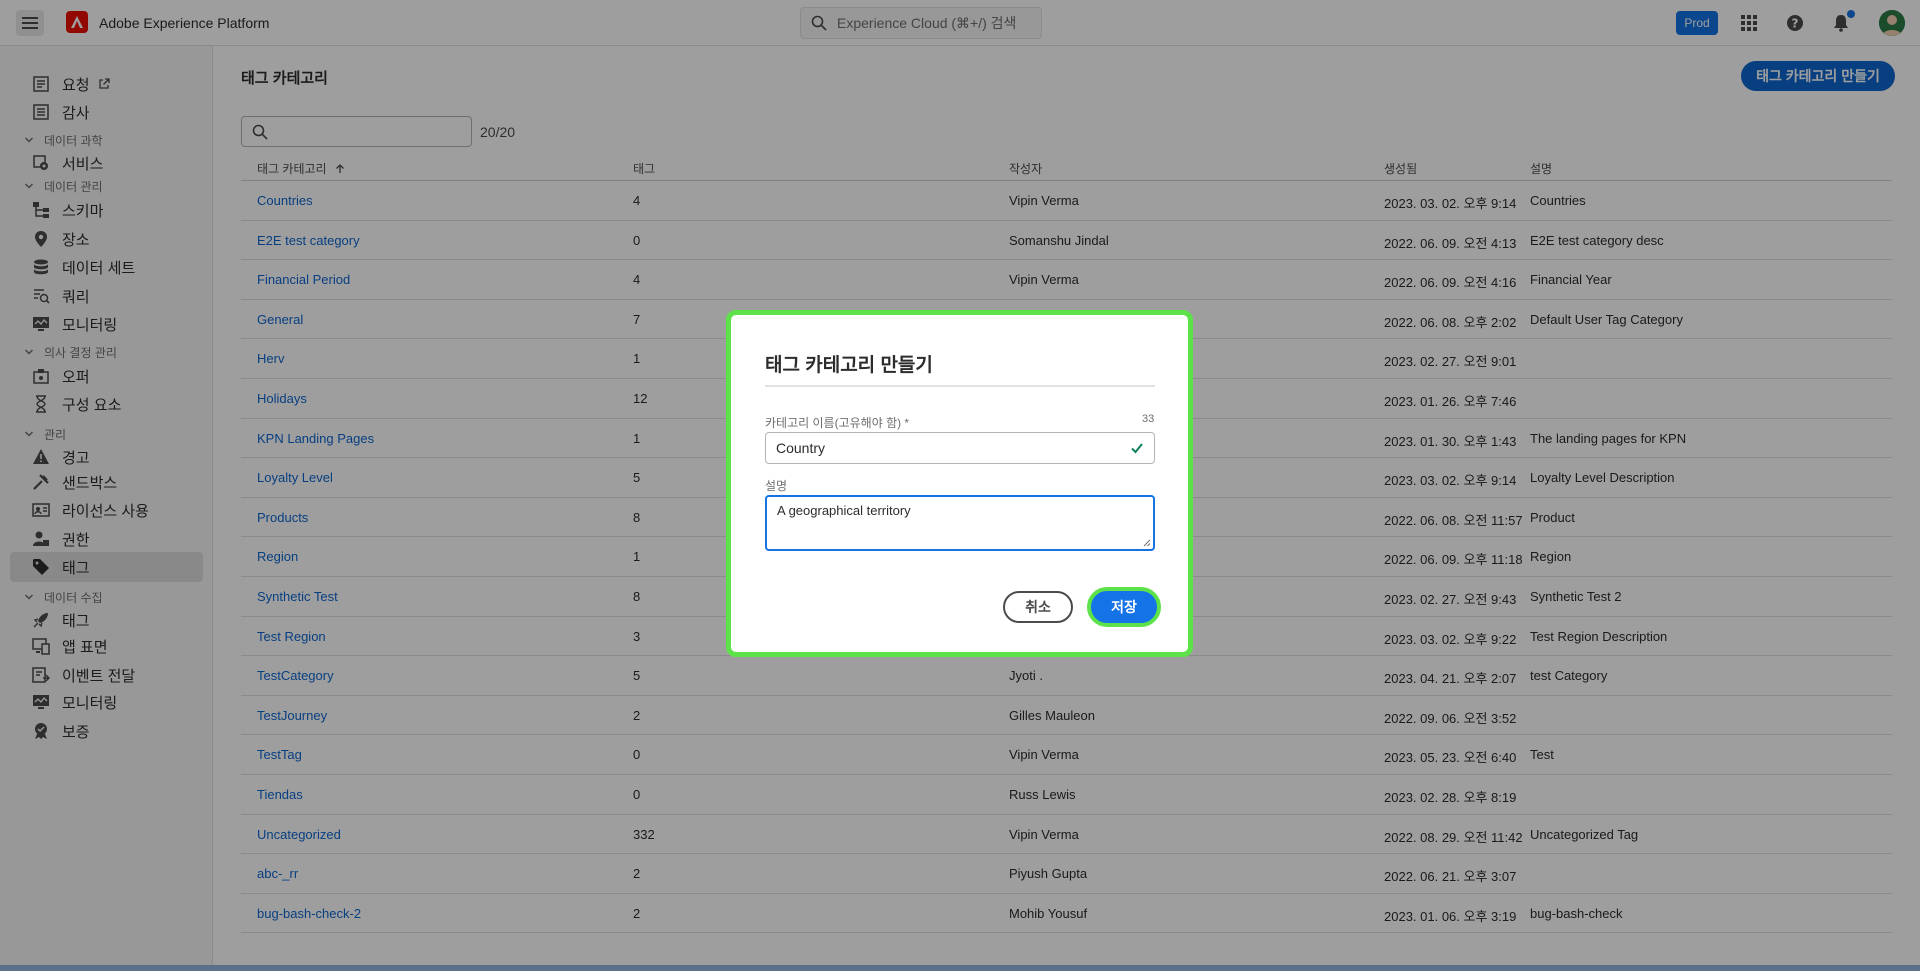 The width and height of the screenshot is (1920, 971). I want to click on resize-handle-icon, so click(1147, 543).